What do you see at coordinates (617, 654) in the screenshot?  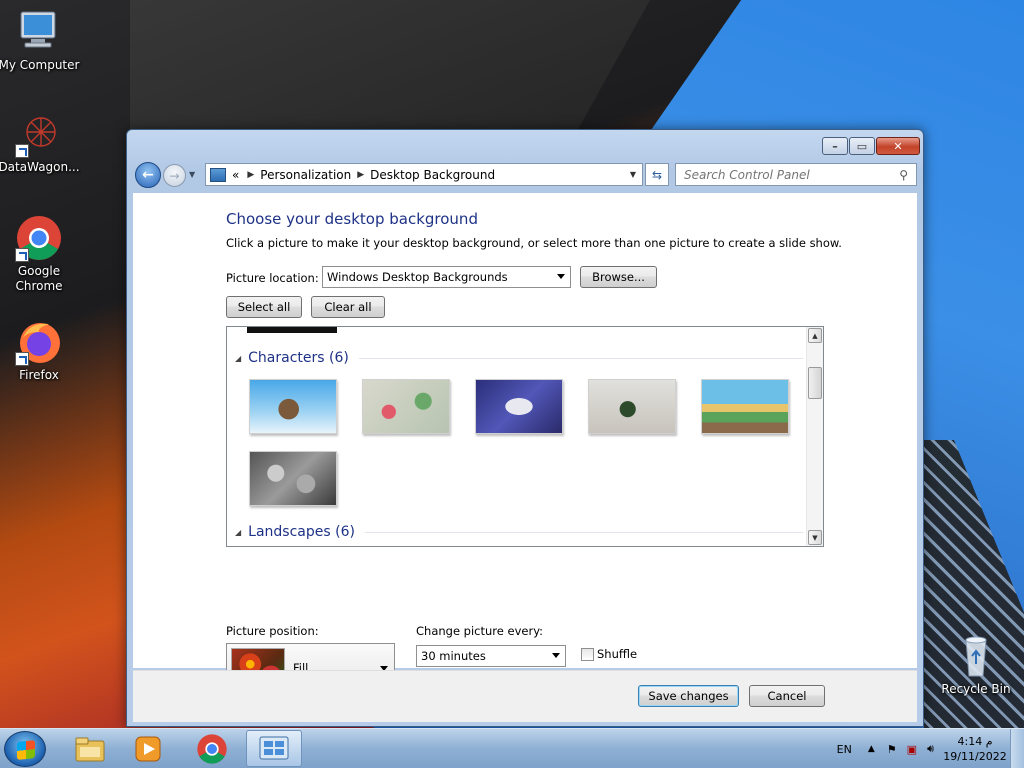 I see `shuffle-label: Shuffle` at bounding box center [617, 654].